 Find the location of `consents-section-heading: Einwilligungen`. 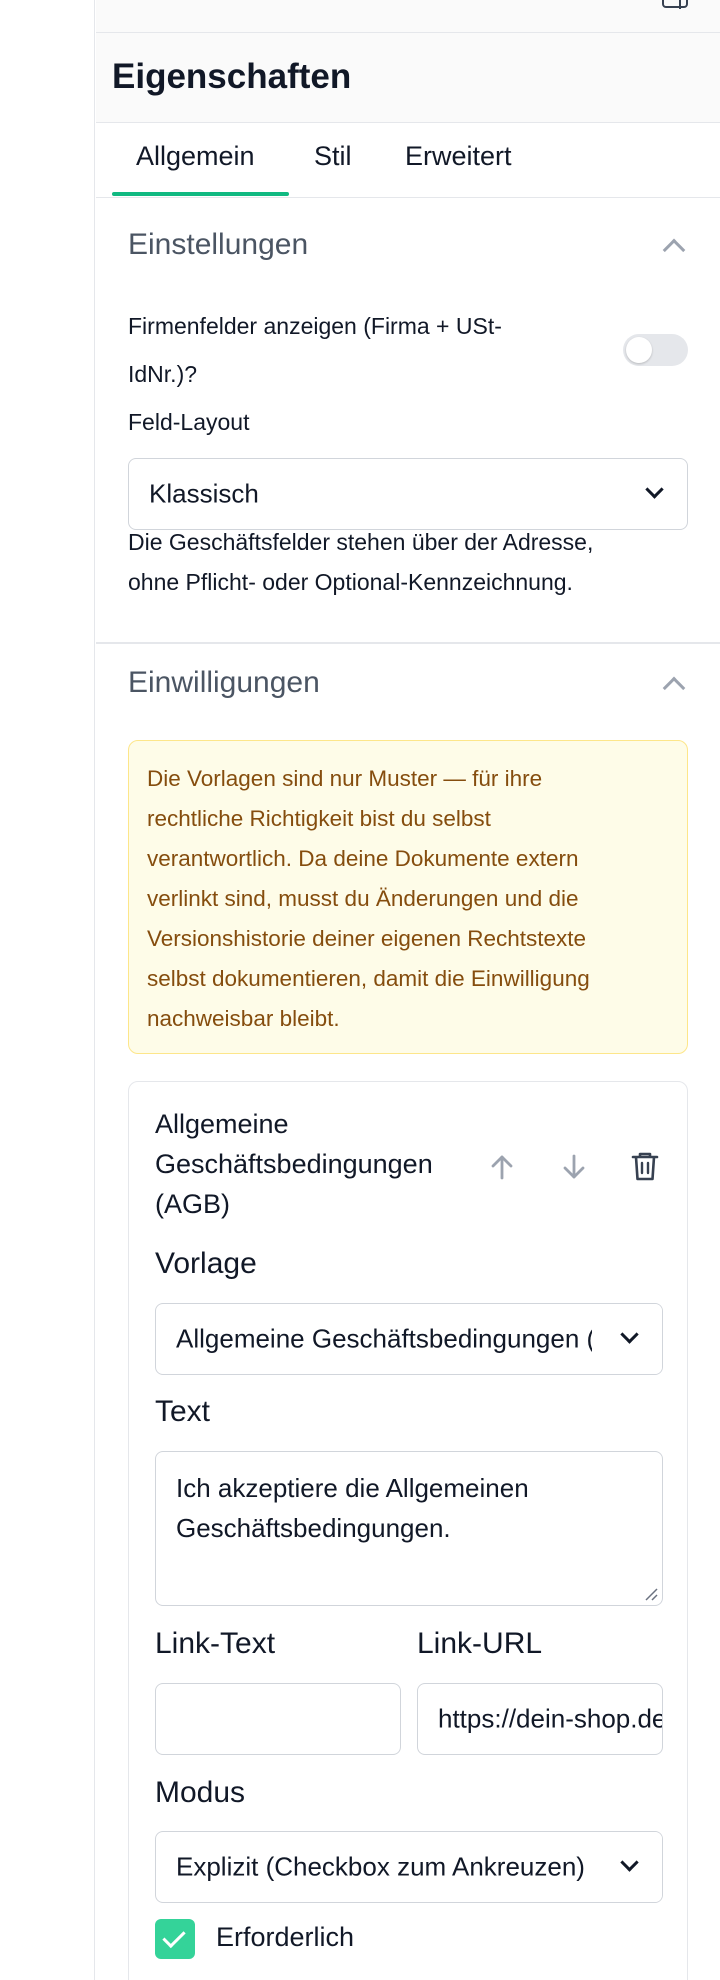

consents-section-heading: Einwilligungen is located at coordinates (224, 683).